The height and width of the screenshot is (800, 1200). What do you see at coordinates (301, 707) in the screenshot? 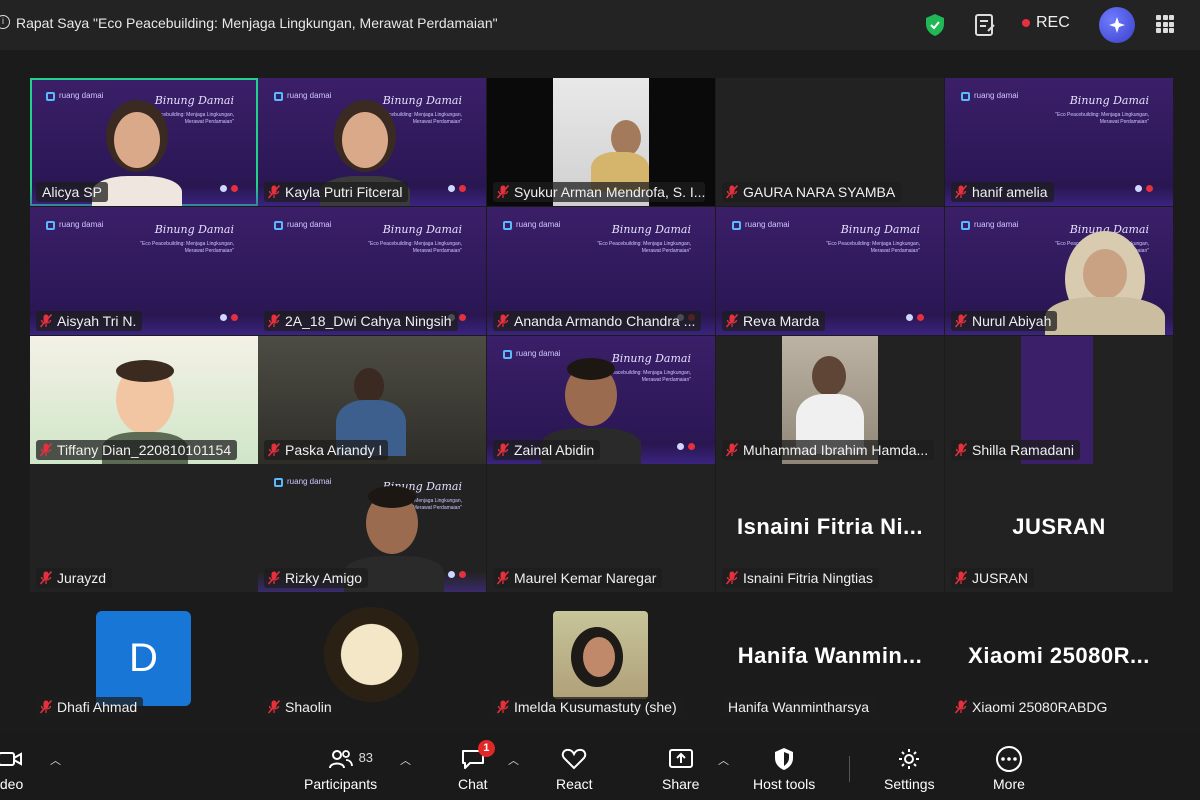
I see `participant-name-label: Shaolin` at bounding box center [301, 707].